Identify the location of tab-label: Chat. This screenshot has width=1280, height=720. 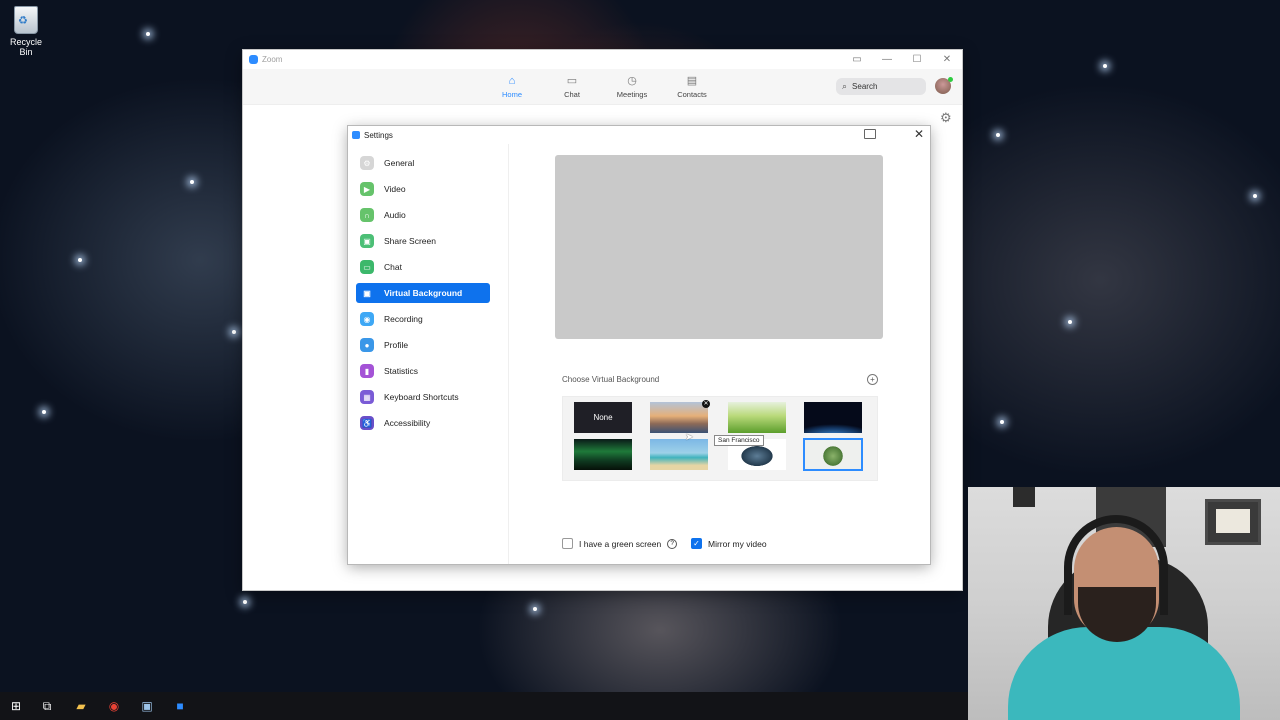
(572, 94).